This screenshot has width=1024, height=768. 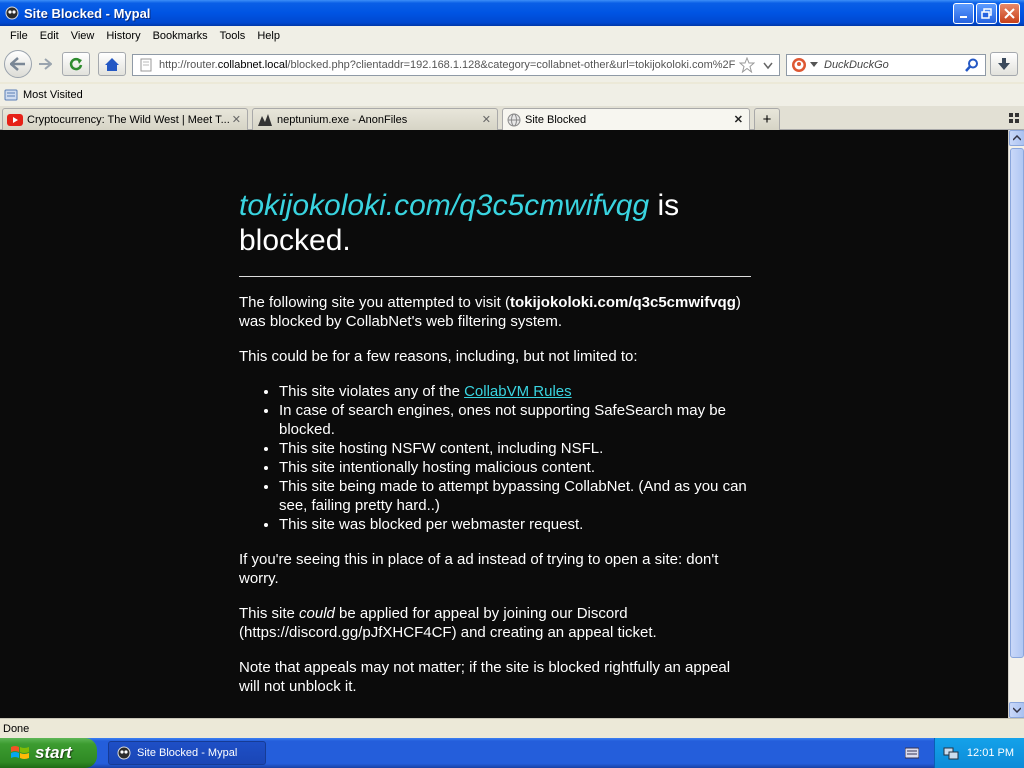 What do you see at coordinates (556, 120) in the screenshot?
I see `tab-label: Site Blocked` at bounding box center [556, 120].